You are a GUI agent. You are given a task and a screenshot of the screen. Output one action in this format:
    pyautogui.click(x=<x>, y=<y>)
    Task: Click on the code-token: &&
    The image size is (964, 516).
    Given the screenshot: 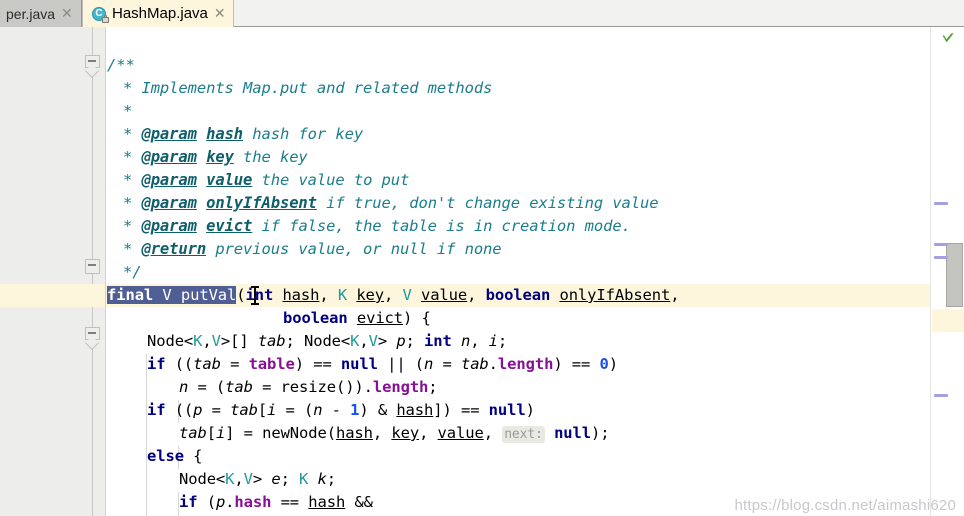 What is the action you would take?
    pyautogui.click(x=359, y=502)
    